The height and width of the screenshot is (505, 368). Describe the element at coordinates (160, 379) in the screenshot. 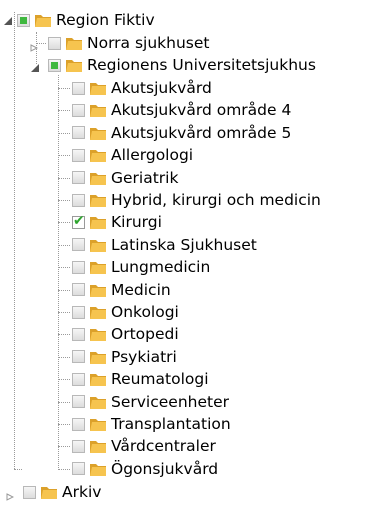

I see `node-label: Reumatologi` at that location.